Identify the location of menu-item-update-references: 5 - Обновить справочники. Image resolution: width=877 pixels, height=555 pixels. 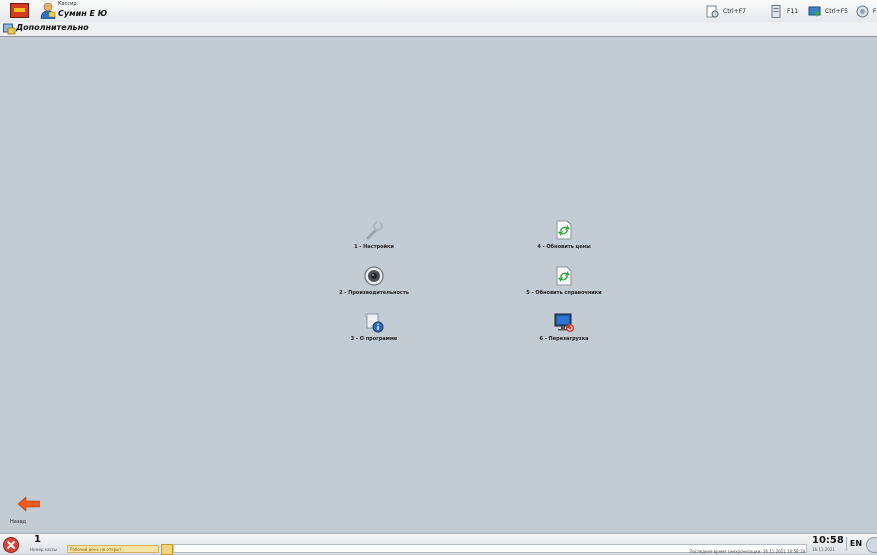
(564, 280).